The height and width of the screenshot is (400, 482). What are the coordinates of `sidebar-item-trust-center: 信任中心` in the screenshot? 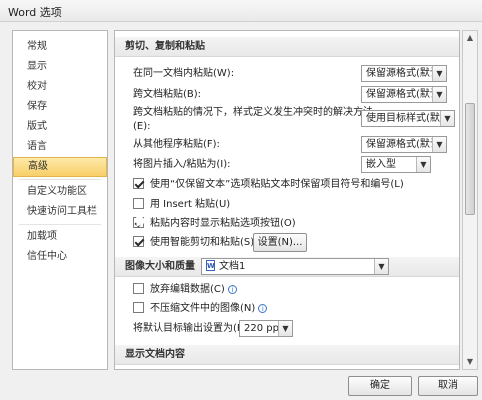 It's located at (60, 257).